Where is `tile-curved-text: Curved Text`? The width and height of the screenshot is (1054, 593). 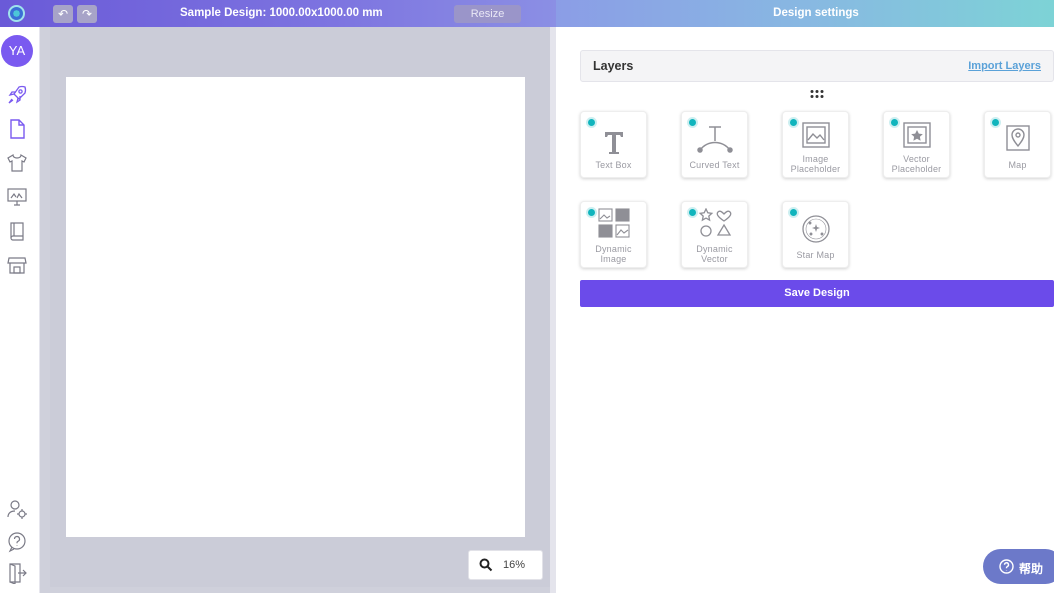 tile-curved-text: Curved Text is located at coordinates (714, 144).